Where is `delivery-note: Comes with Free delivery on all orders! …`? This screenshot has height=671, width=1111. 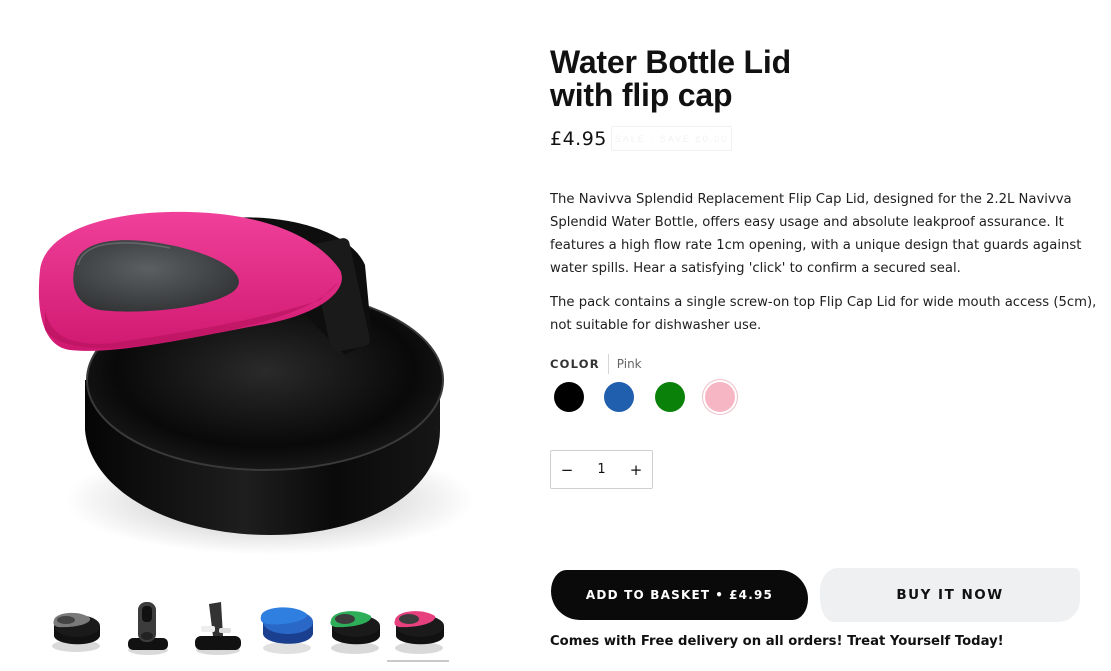 delivery-note: Comes with Free delivery on all orders! … is located at coordinates (777, 641).